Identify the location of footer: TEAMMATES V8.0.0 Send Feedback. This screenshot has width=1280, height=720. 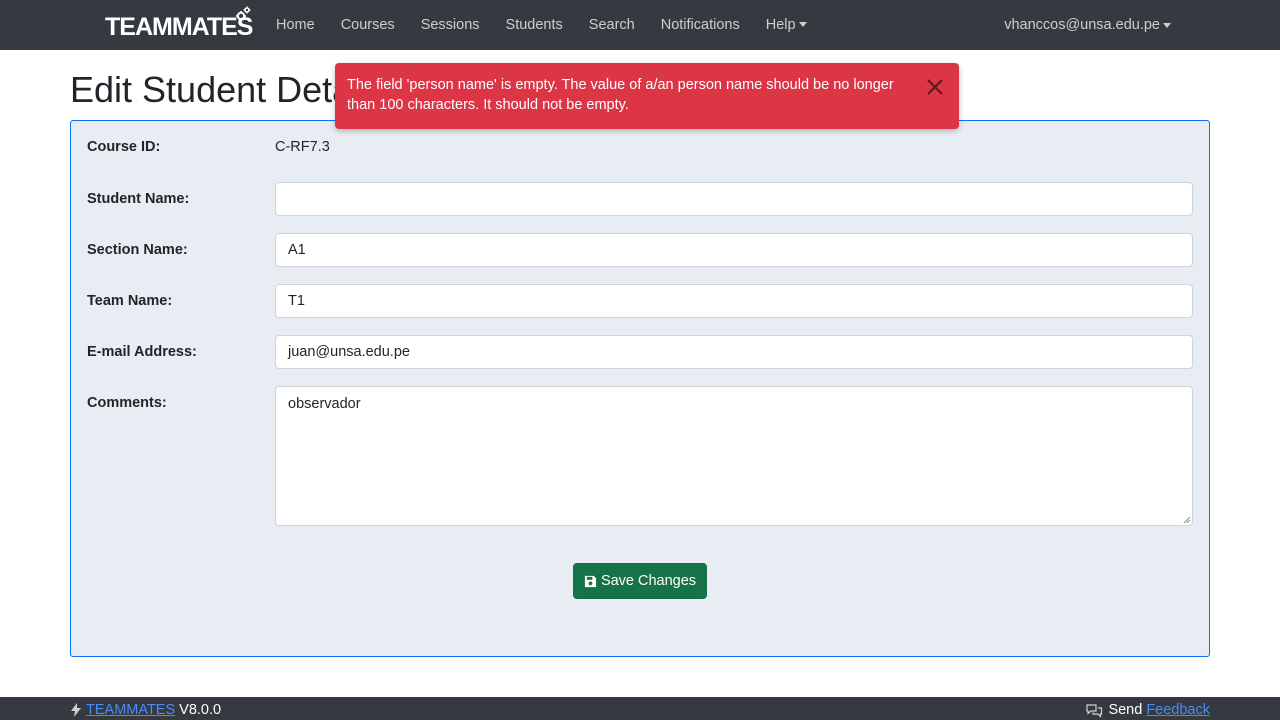
(640, 708).